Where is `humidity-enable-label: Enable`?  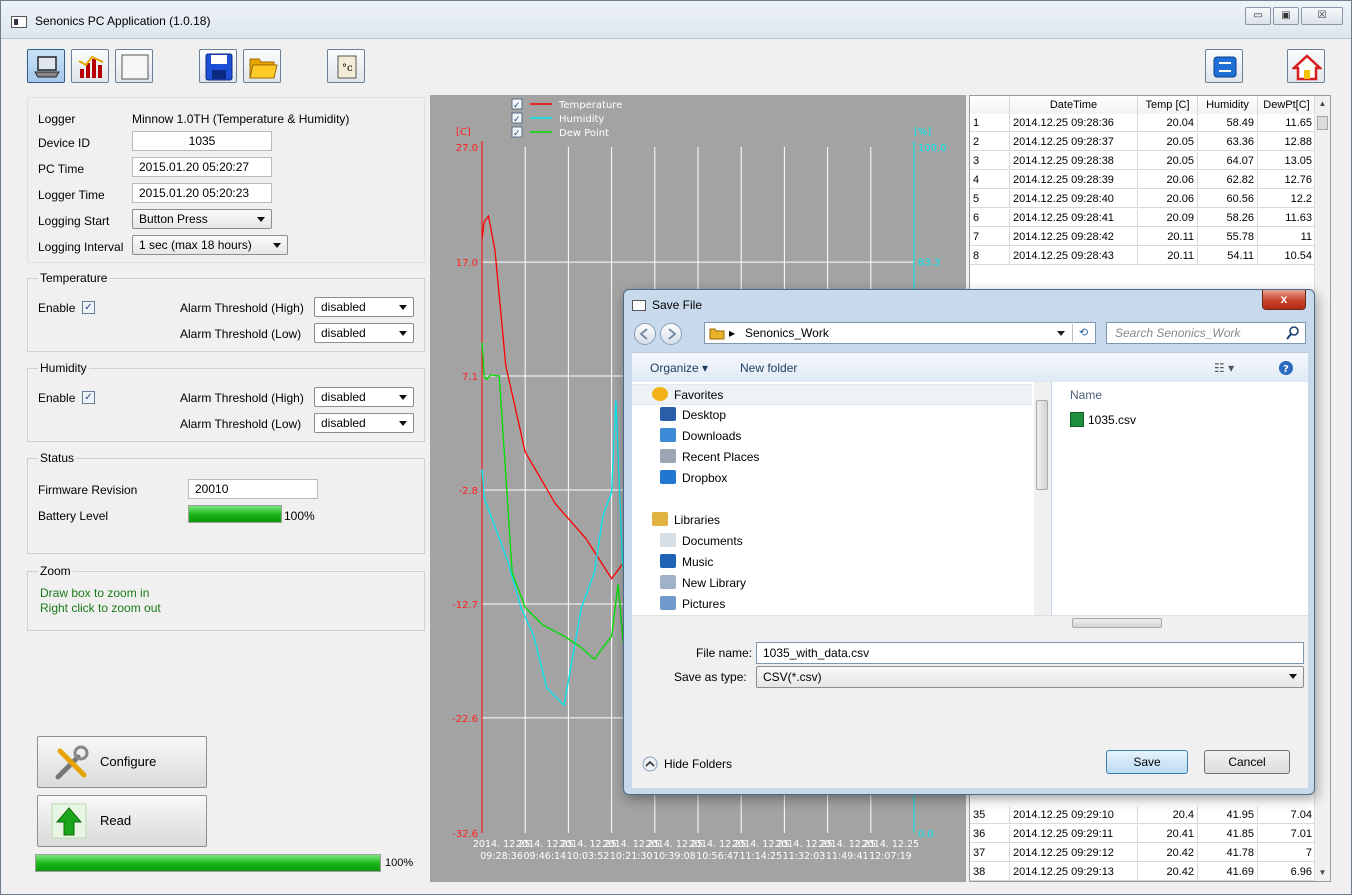
humidity-enable-label: Enable is located at coordinates (57, 398).